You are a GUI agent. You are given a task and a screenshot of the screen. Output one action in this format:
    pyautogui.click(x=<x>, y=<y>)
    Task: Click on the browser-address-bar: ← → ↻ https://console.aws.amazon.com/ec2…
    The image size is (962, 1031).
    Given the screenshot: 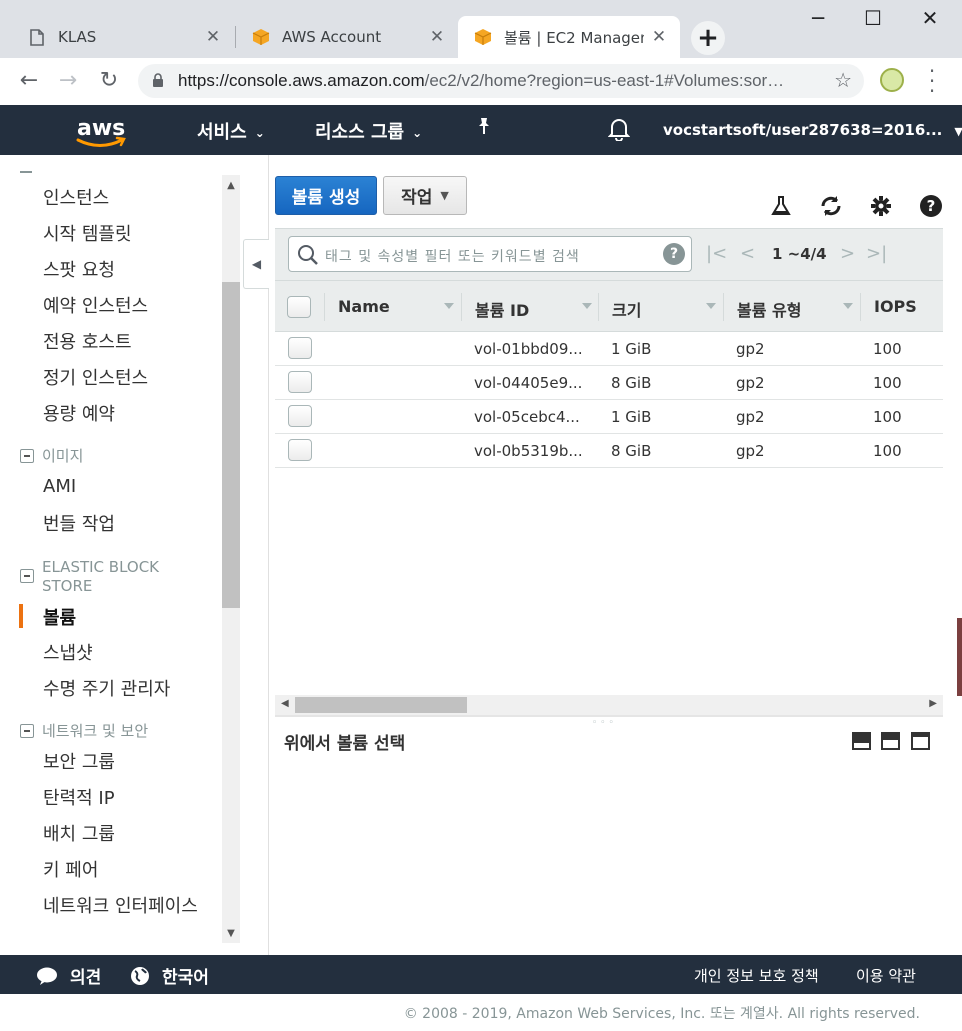 What is the action you would take?
    pyautogui.click(x=481, y=81)
    